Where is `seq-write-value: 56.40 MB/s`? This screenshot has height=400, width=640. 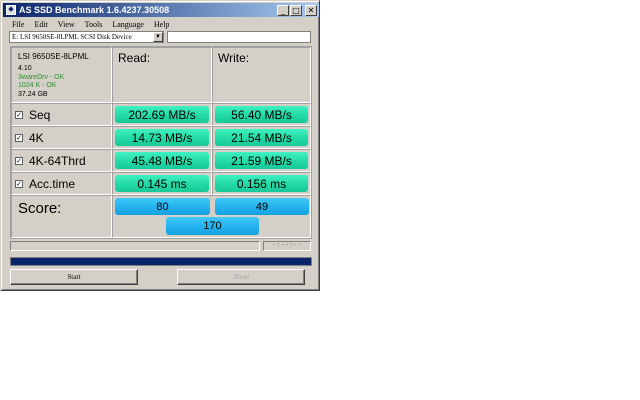 seq-write-value: 56.40 MB/s is located at coordinates (261, 114).